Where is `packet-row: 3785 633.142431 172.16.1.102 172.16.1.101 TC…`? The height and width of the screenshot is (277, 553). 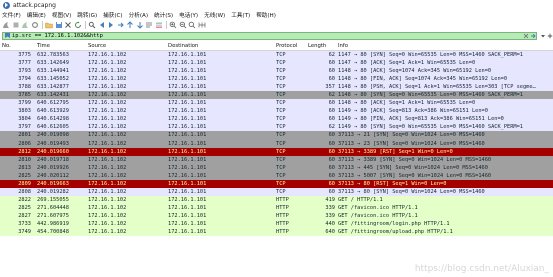 packet-row: 3785 633.142431 172.16.1.102 172.16.1.101 TC… is located at coordinates (276, 95).